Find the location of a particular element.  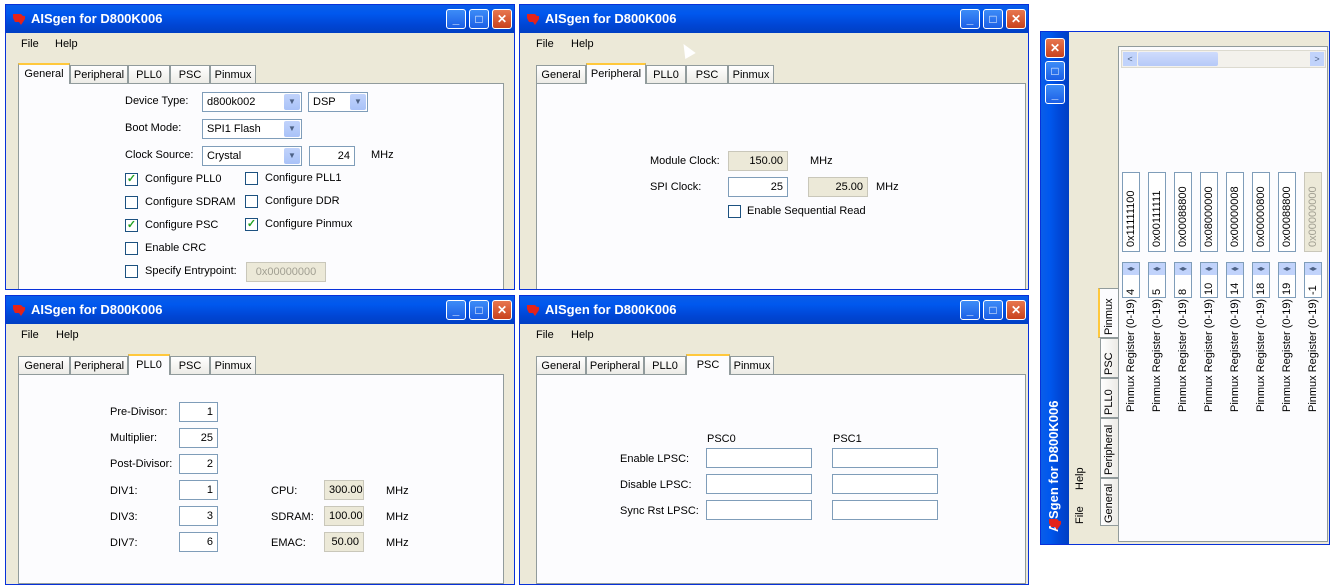

pre-divisor-input: 1 is located at coordinates (198, 412).